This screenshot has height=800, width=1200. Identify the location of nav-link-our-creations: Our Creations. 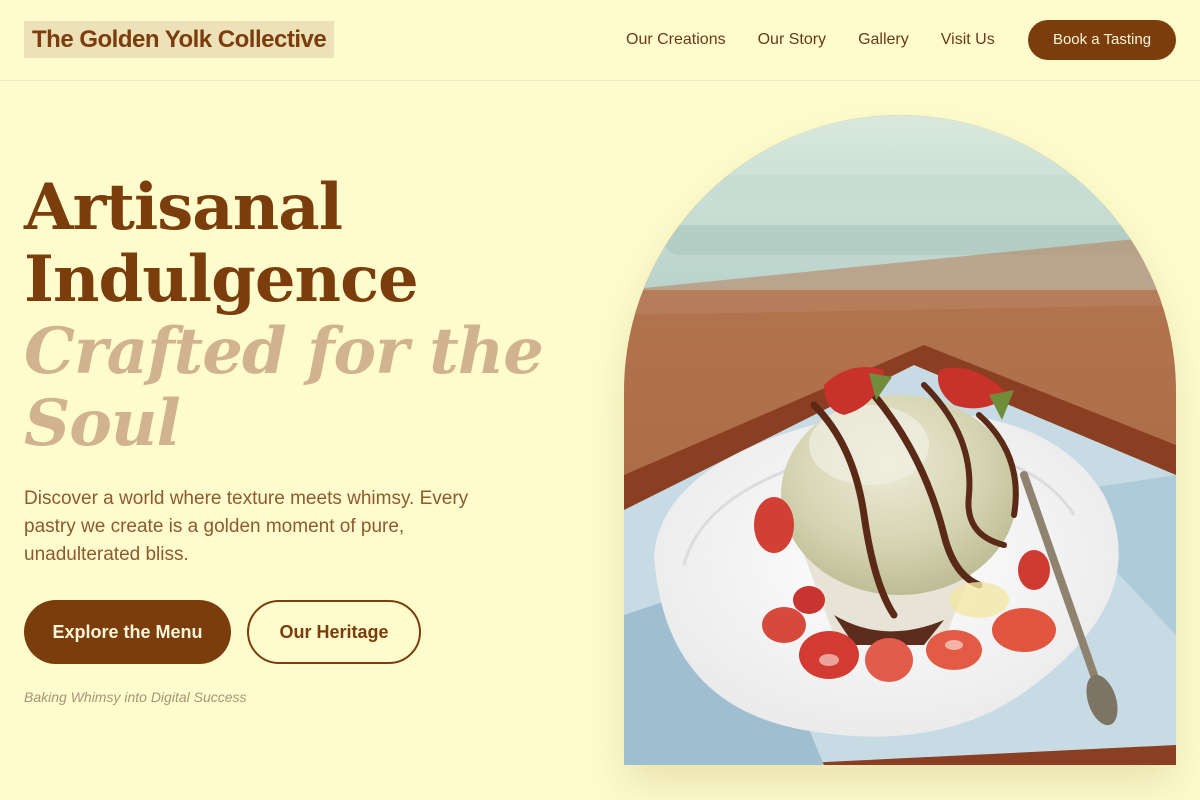
(676, 40).